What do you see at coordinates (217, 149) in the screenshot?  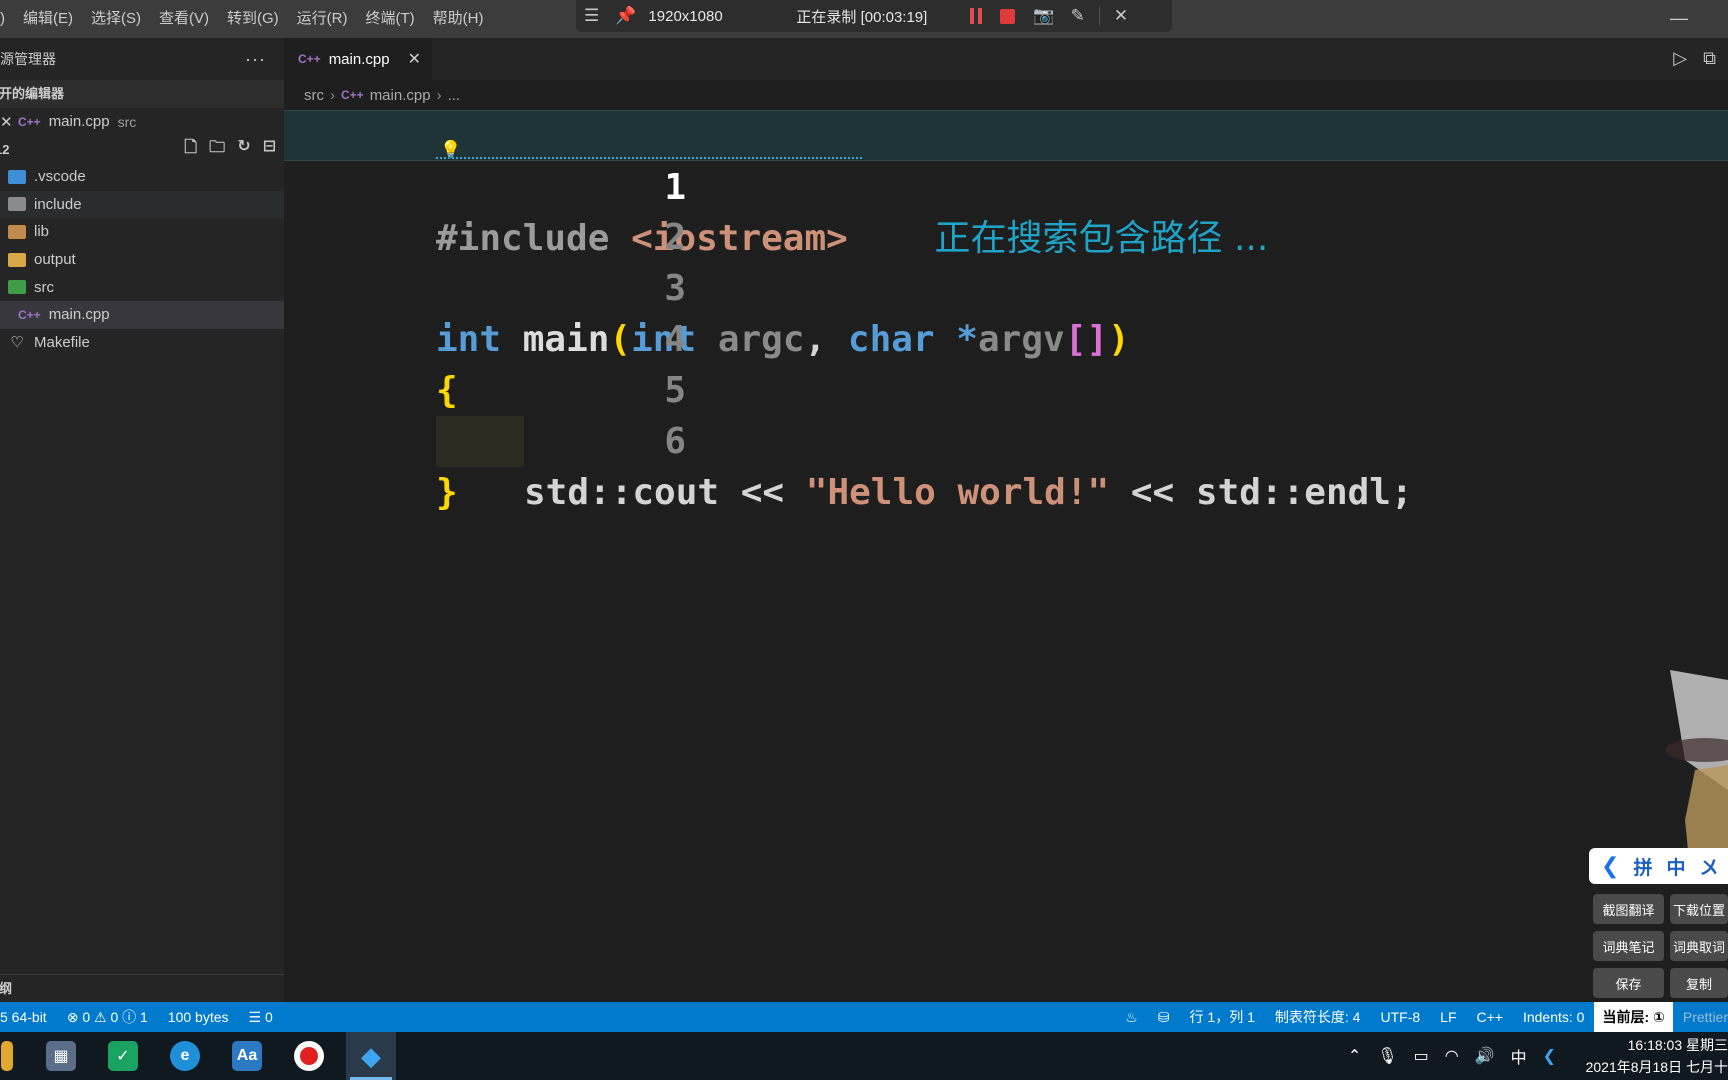 I see `new-folder-icon: 🗀` at bounding box center [217, 149].